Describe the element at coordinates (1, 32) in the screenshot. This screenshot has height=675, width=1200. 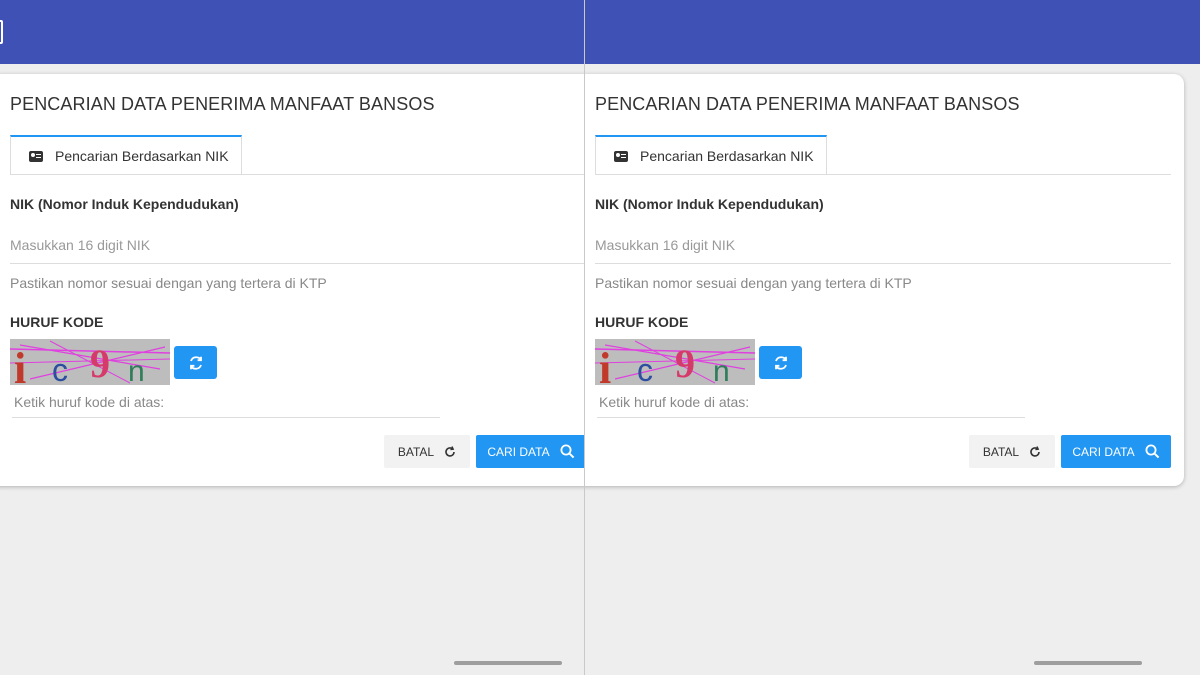
I see `menu-icon` at that location.